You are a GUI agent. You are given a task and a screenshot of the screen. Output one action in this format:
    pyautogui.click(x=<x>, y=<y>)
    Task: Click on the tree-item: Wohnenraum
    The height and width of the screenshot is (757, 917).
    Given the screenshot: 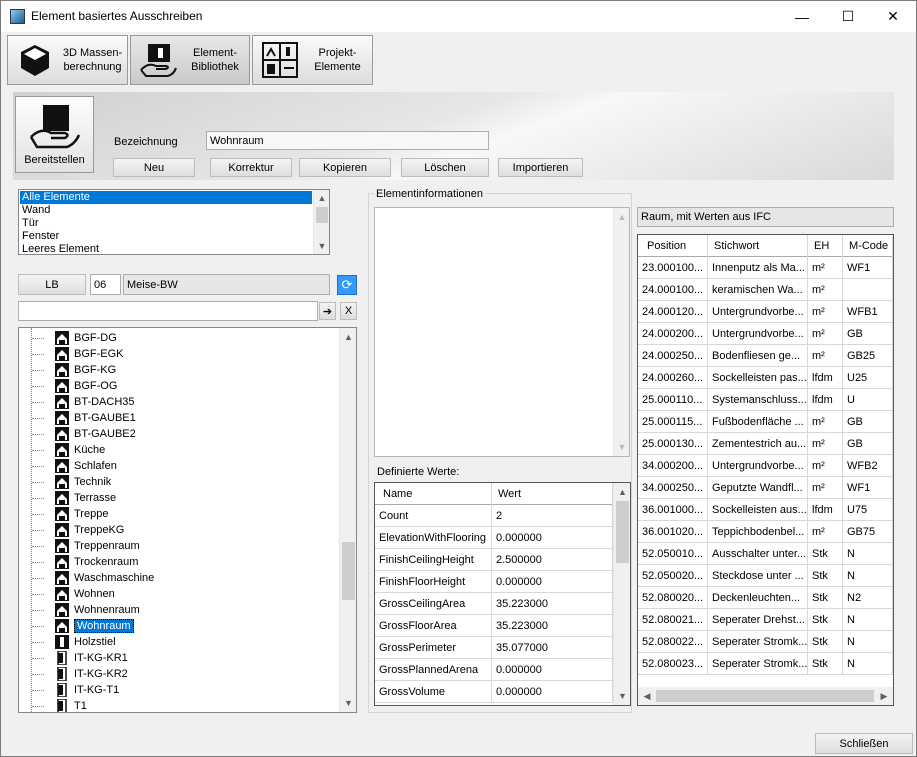 What is the action you would take?
    pyautogui.click(x=79, y=610)
    